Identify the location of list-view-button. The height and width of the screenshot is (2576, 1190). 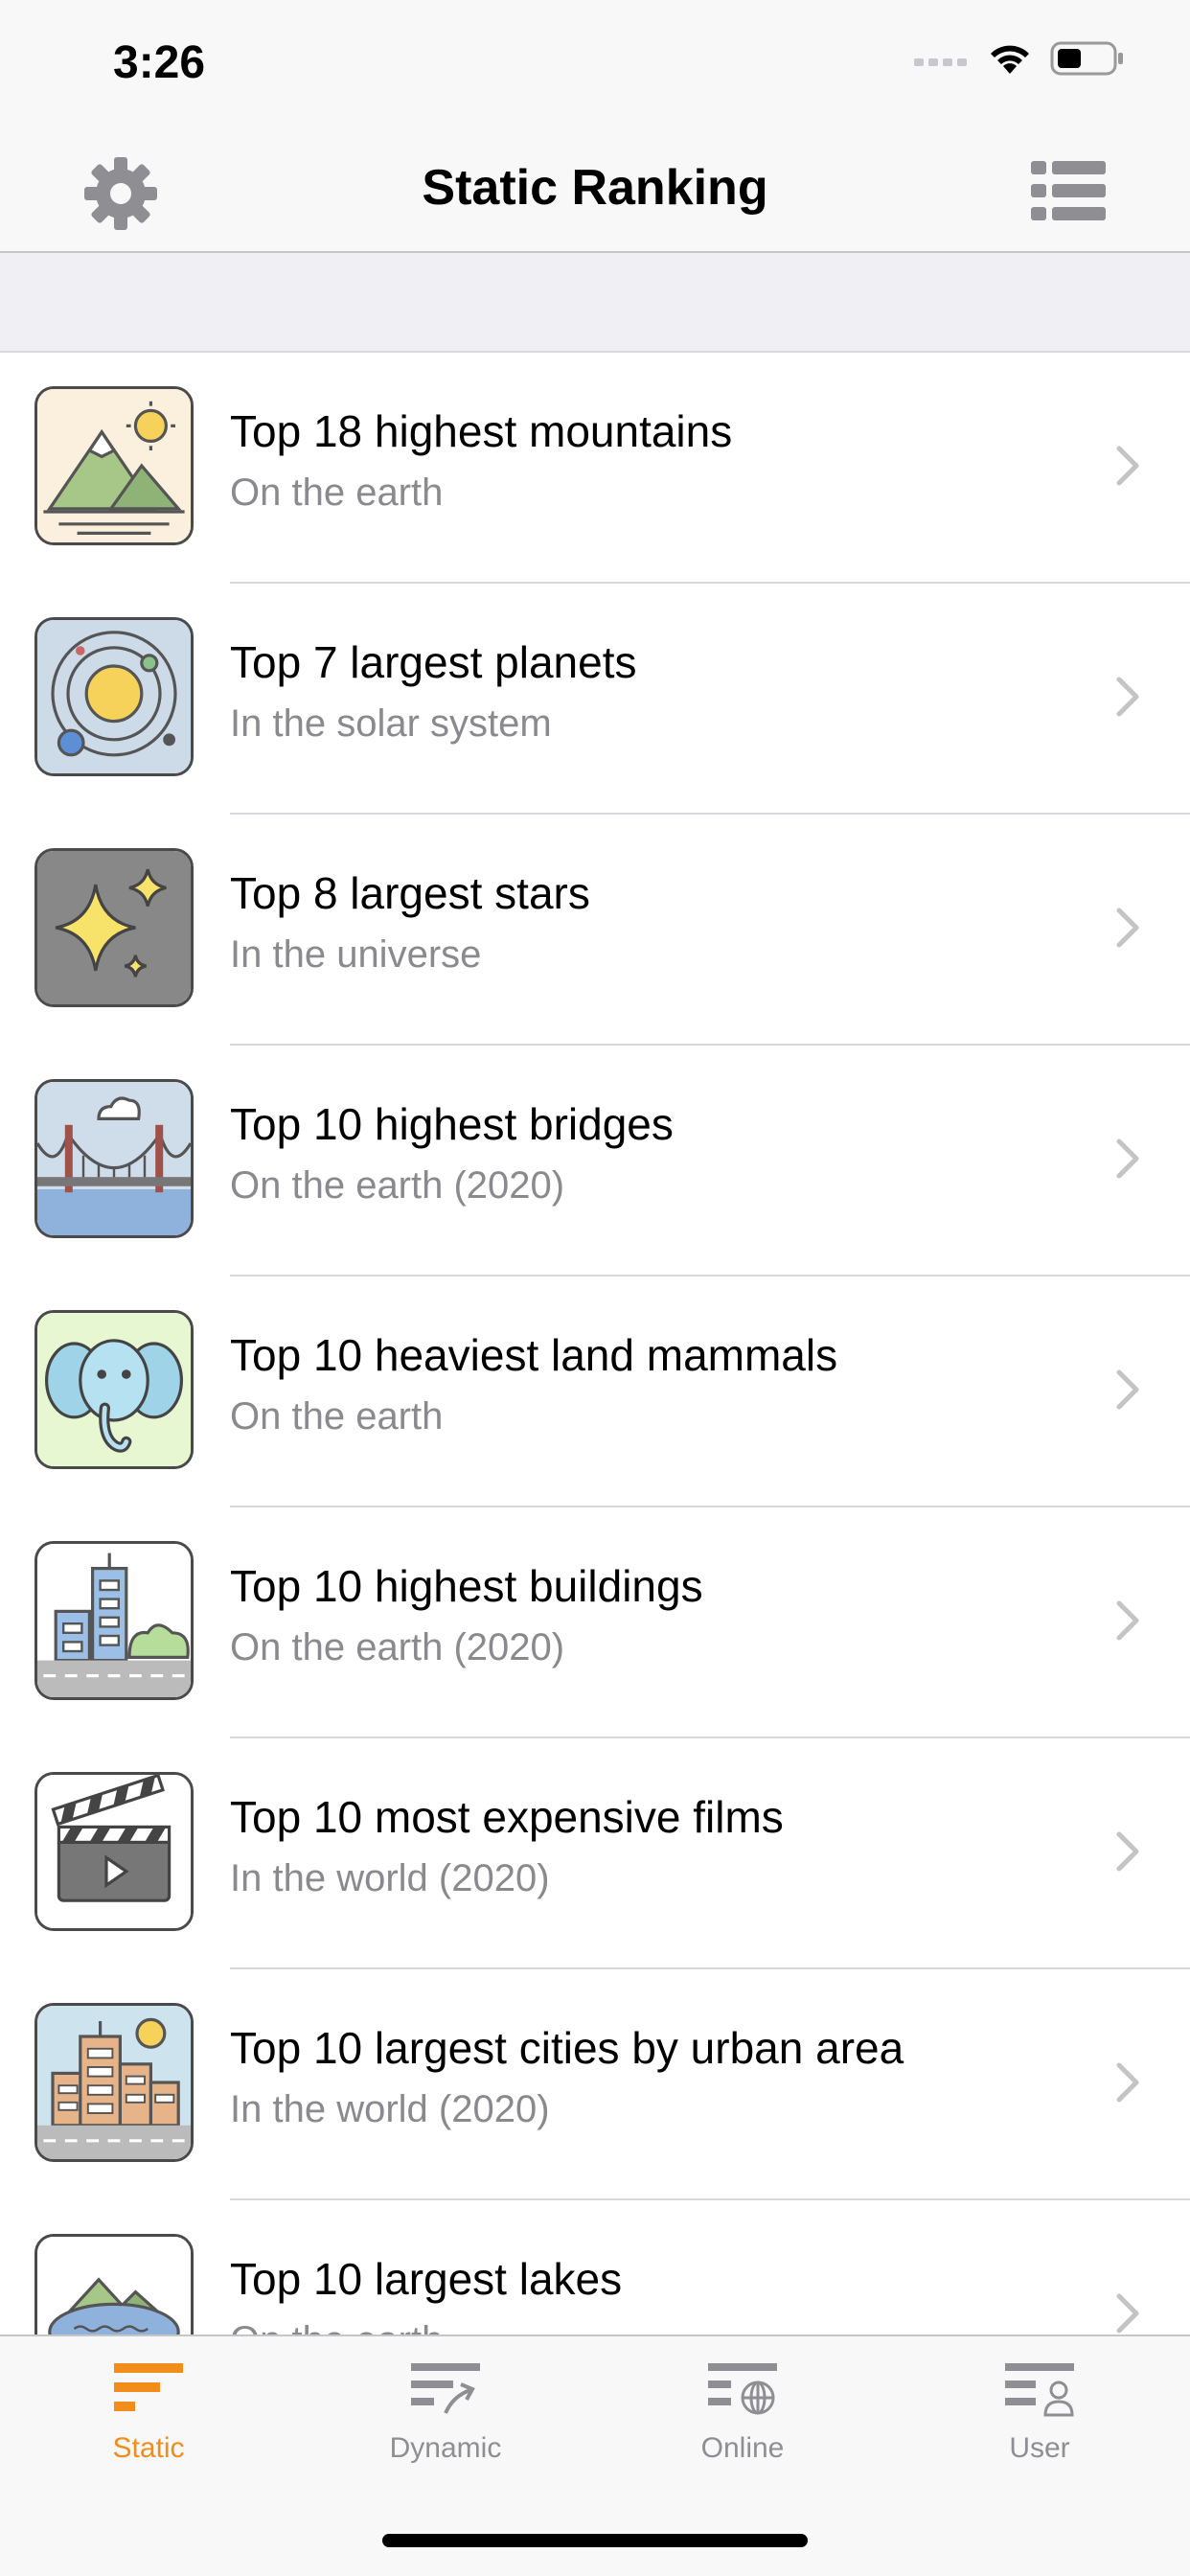
(1070, 193).